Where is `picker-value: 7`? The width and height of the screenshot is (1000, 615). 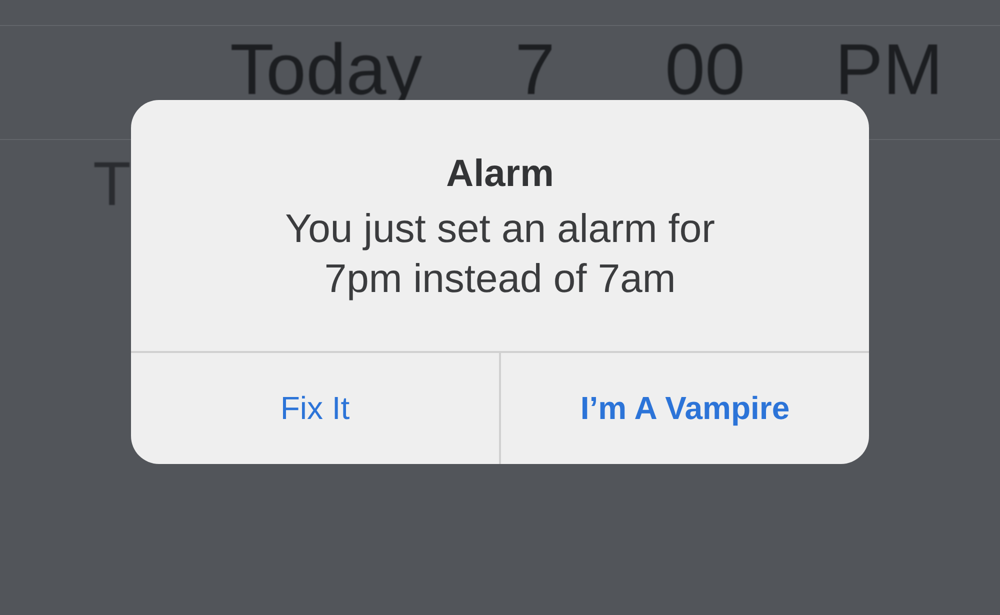 picker-value: 7 is located at coordinates (535, 70).